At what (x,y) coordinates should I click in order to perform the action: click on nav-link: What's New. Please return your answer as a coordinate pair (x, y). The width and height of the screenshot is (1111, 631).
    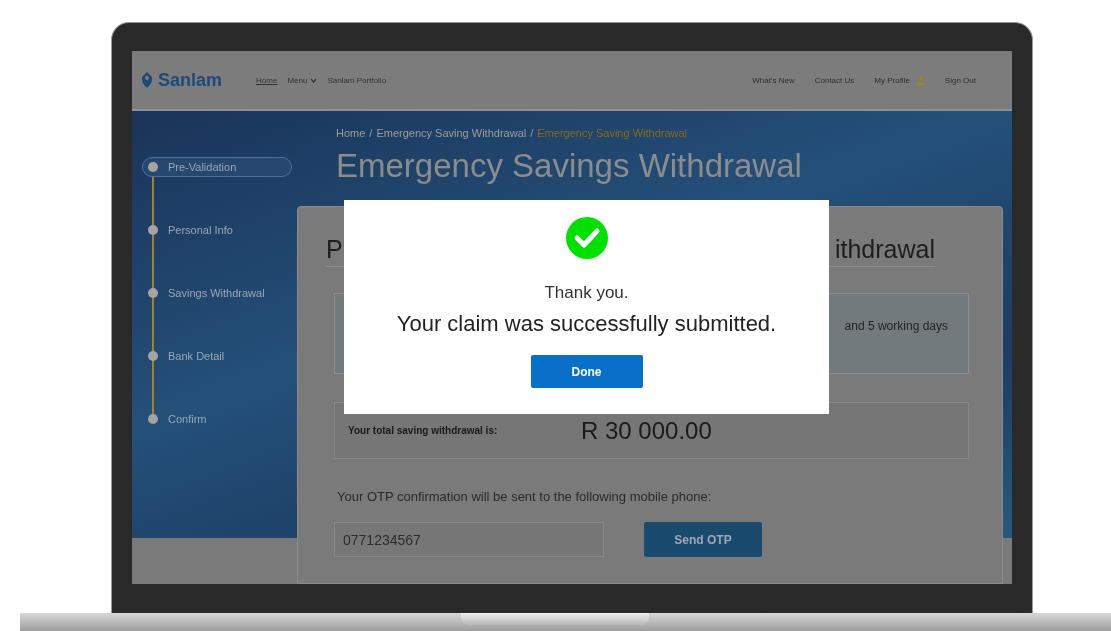
    Looking at the image, I should click on (773, 80).